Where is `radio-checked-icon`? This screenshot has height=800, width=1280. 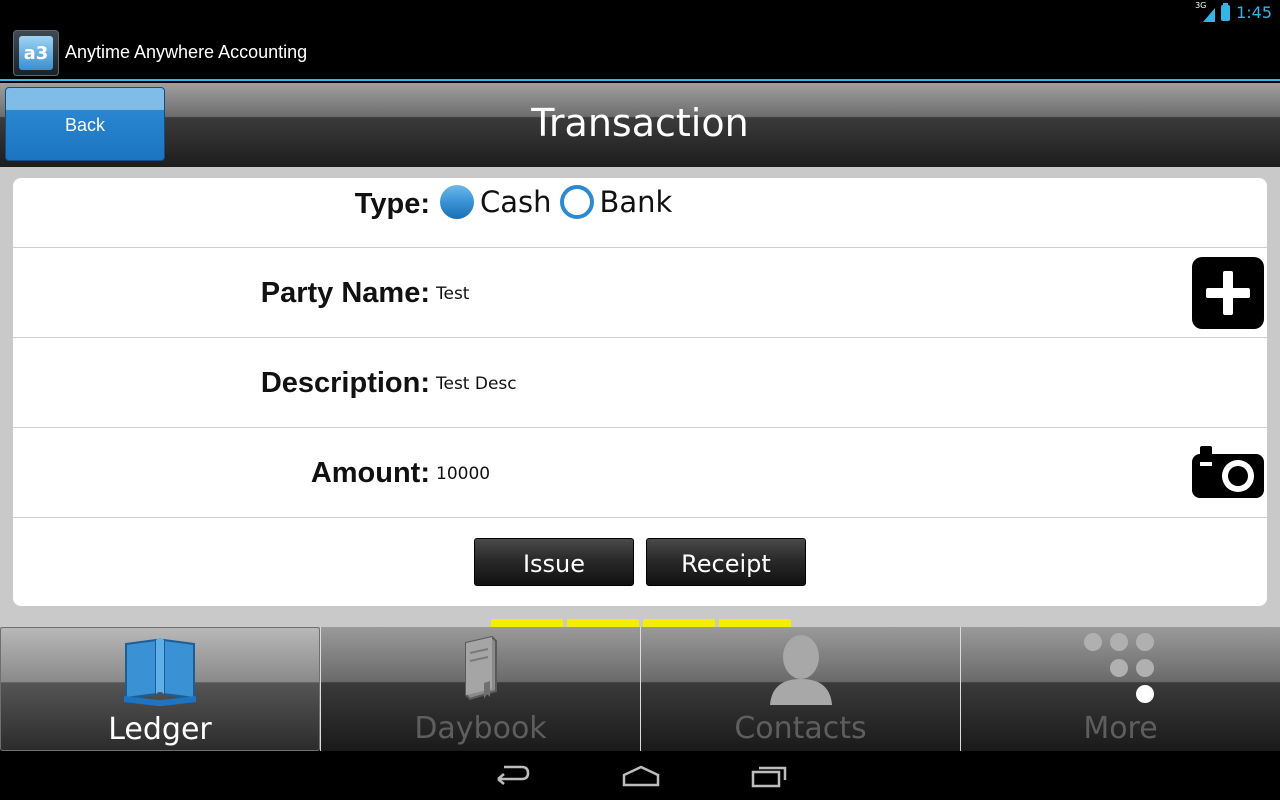
radio-checked-icon is located at coordinates (457, 202).